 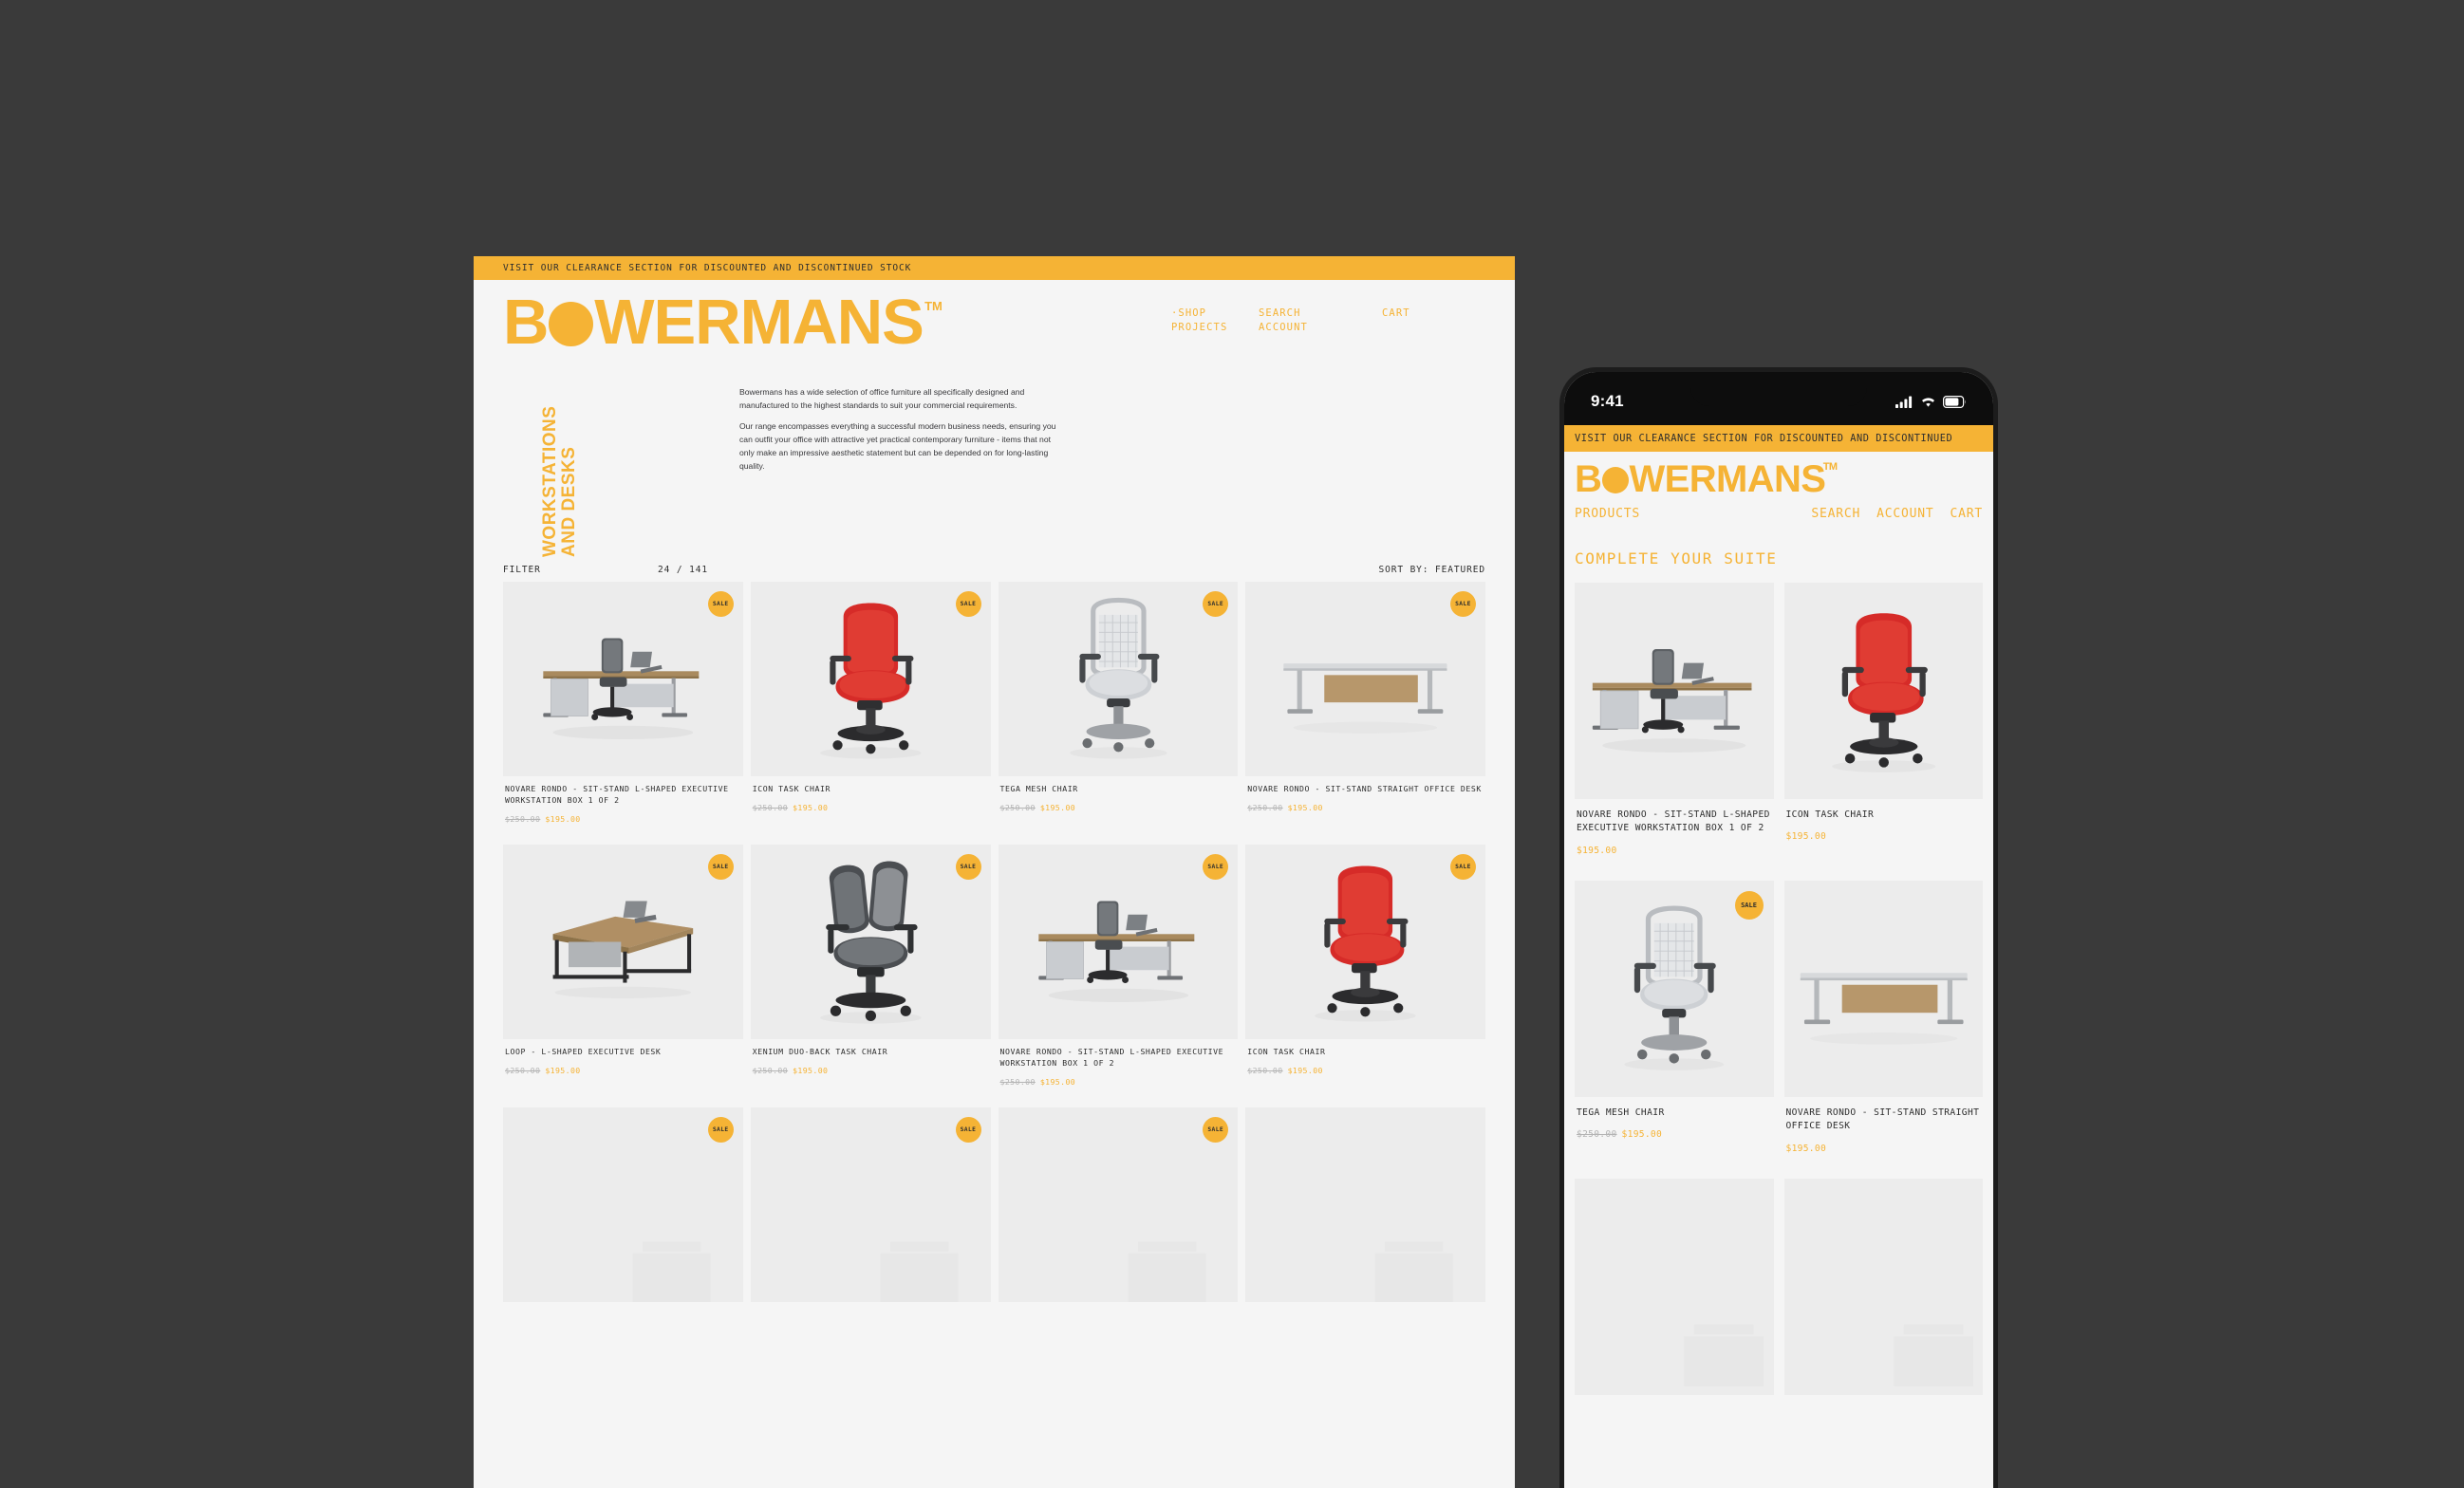 I want to click on mobile-product-price: $250.00 $195.00, so click(x=1674, y=1134).